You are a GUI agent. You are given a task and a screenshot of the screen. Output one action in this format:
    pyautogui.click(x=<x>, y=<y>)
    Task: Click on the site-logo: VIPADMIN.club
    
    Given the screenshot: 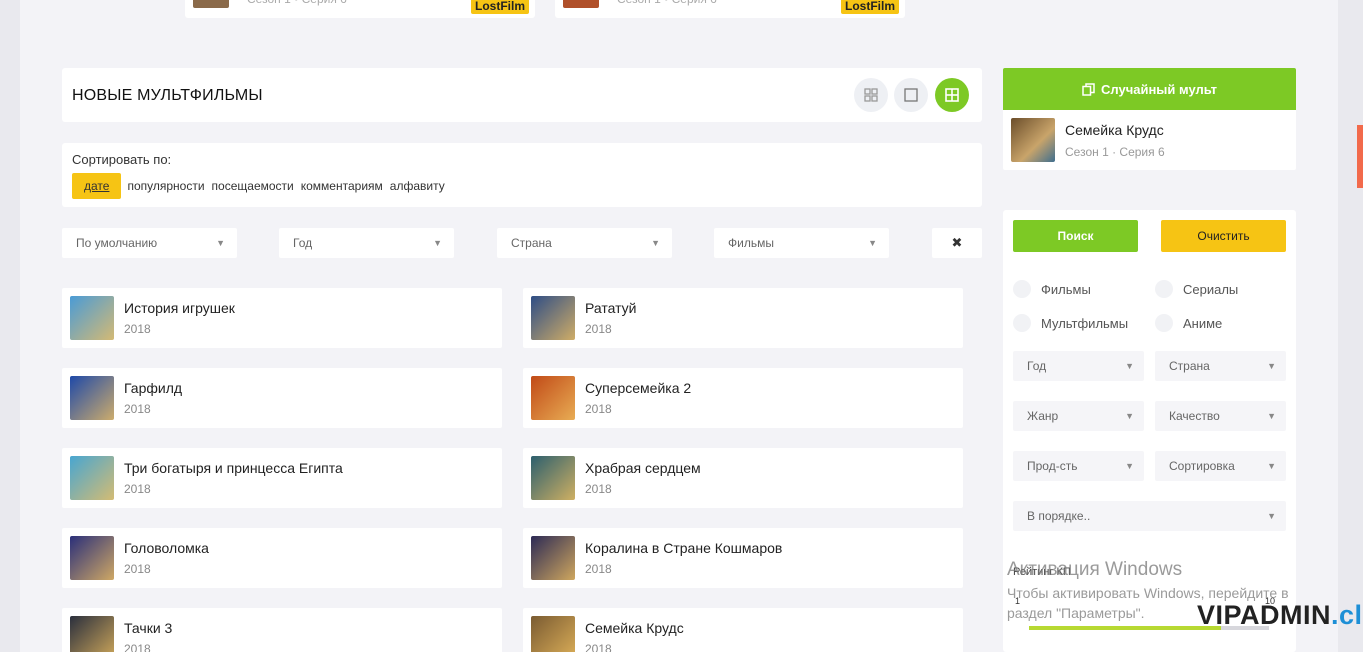 What is the action you would take?
    pyautogui.click(x=1280, y=615)
    